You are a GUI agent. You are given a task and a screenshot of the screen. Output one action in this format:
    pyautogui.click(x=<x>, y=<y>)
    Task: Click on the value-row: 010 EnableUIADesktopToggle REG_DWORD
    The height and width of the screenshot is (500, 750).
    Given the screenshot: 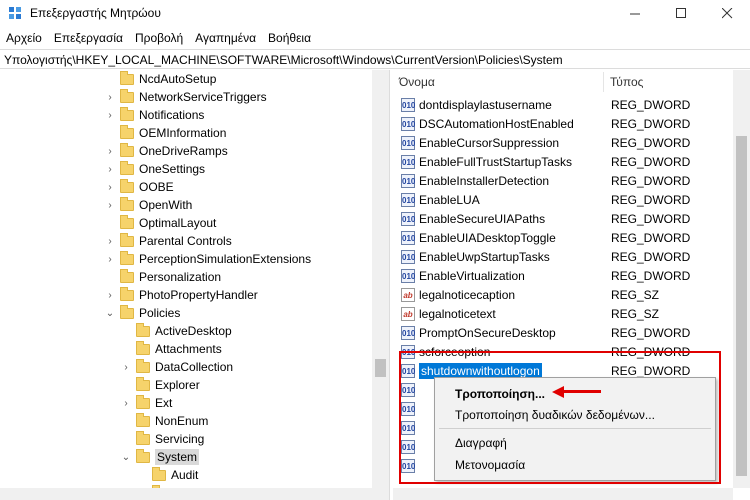 What is the action you would take?
    pyautogui.click(x=563, y=237)
    